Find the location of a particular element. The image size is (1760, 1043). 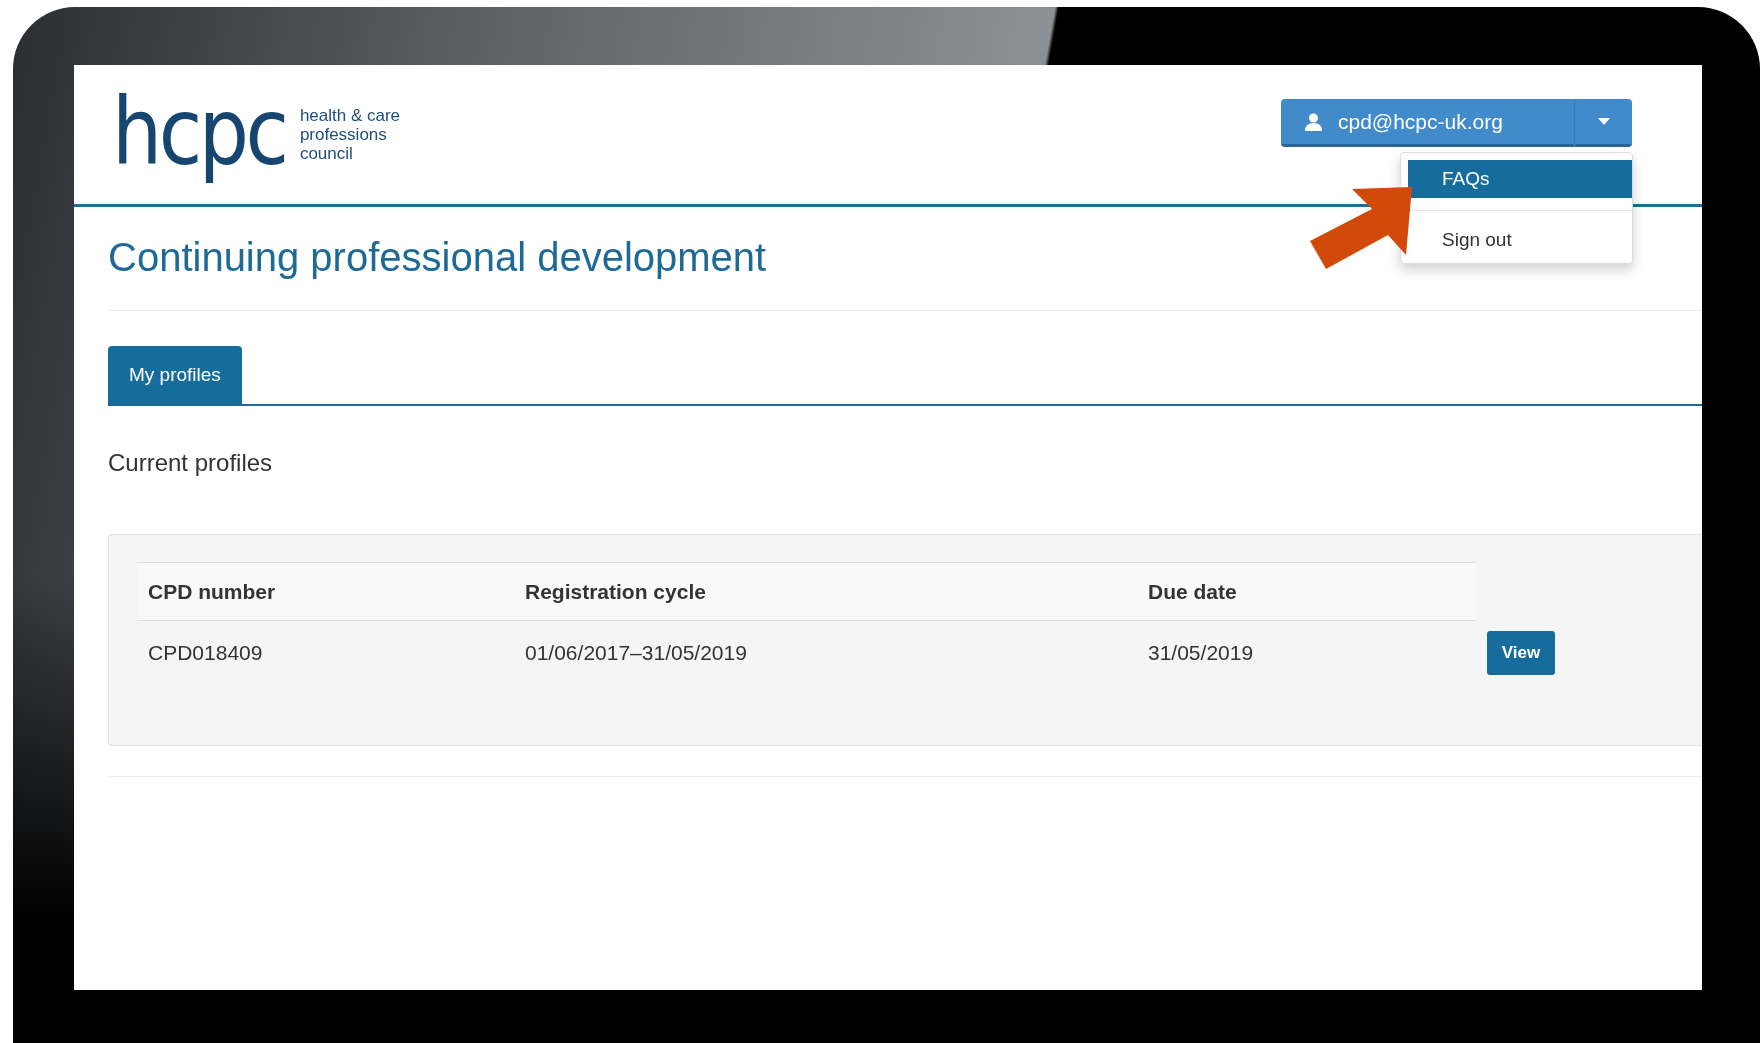

caret-icon is located at coordinates (1603, 121).